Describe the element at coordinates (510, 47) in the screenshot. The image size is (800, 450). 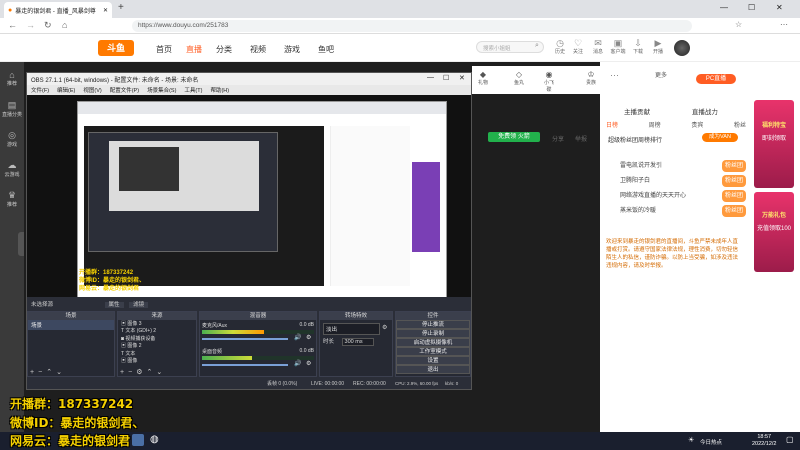
I see `search-input: 搜索小姐姐` at that location.